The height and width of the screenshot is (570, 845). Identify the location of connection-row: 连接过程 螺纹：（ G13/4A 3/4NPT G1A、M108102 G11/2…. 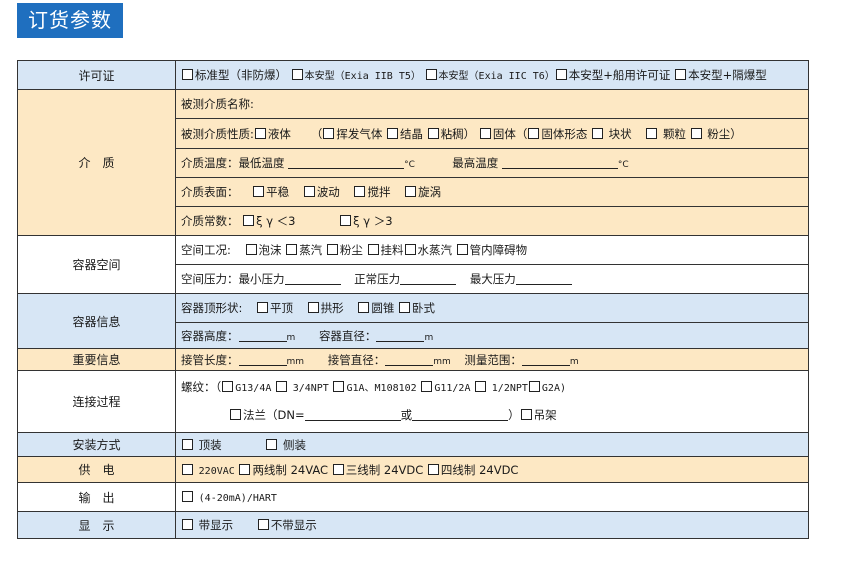
(413, 401).